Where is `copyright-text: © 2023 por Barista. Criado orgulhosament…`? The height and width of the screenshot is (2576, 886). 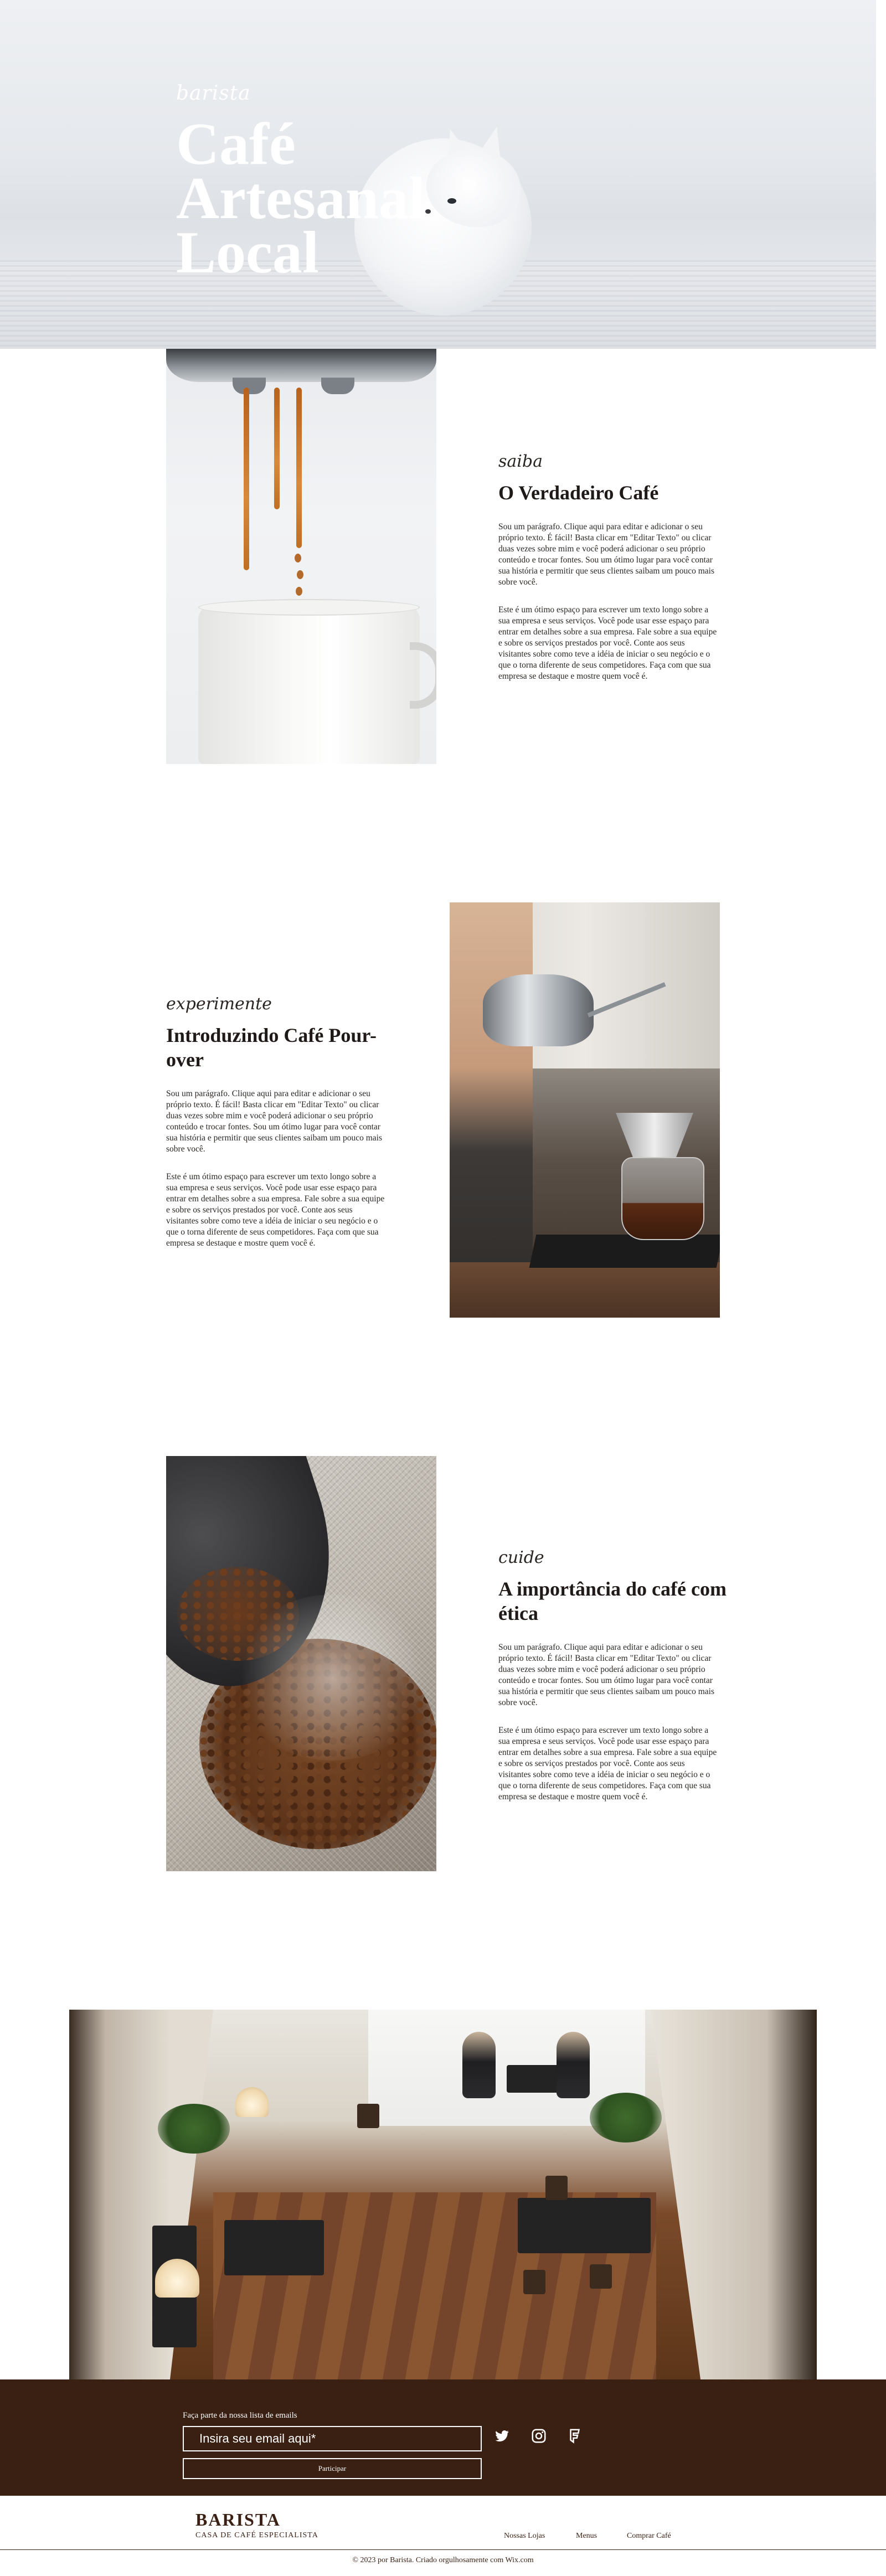
copyright-text: © 2023 por Barista. Criado orgulhosament… is located at coordinates (443, 2560).